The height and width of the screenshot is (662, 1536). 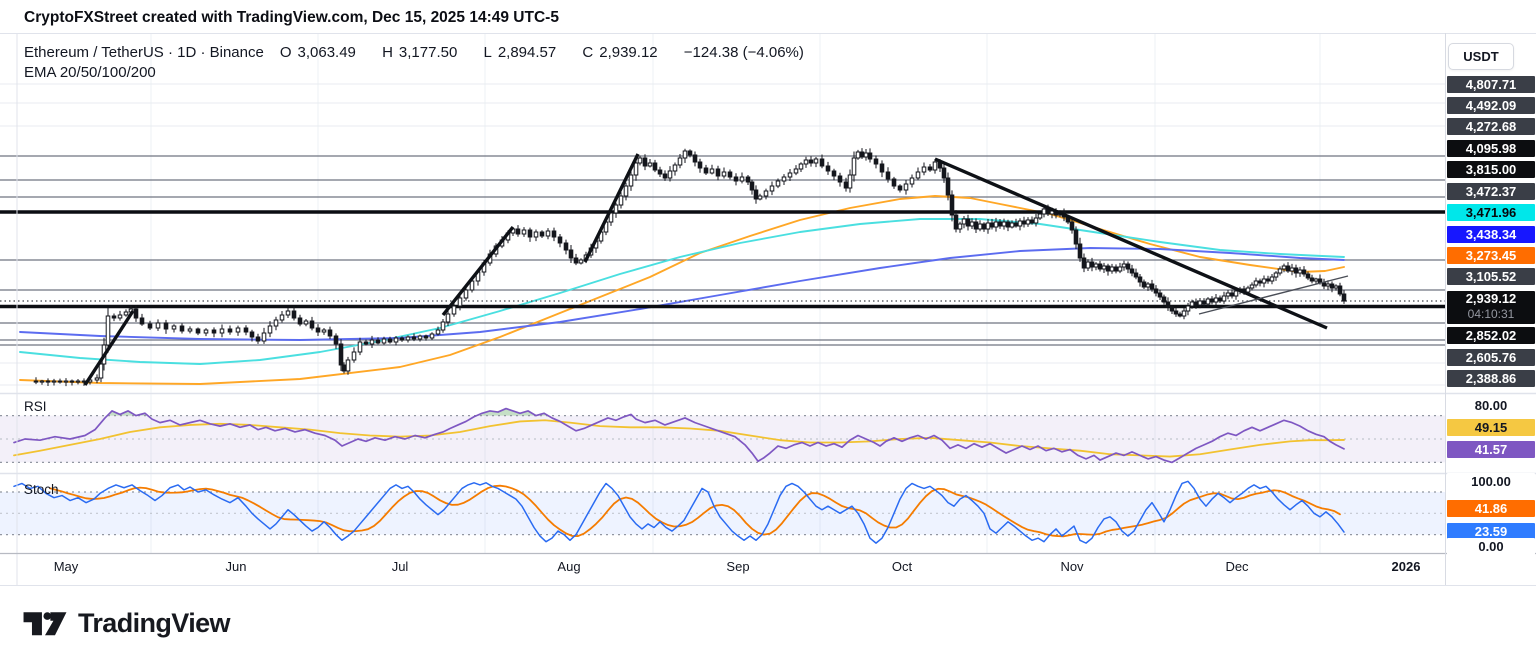 I want to click on price-axis-label: 3,471.96, so click(x=1491, y=212).